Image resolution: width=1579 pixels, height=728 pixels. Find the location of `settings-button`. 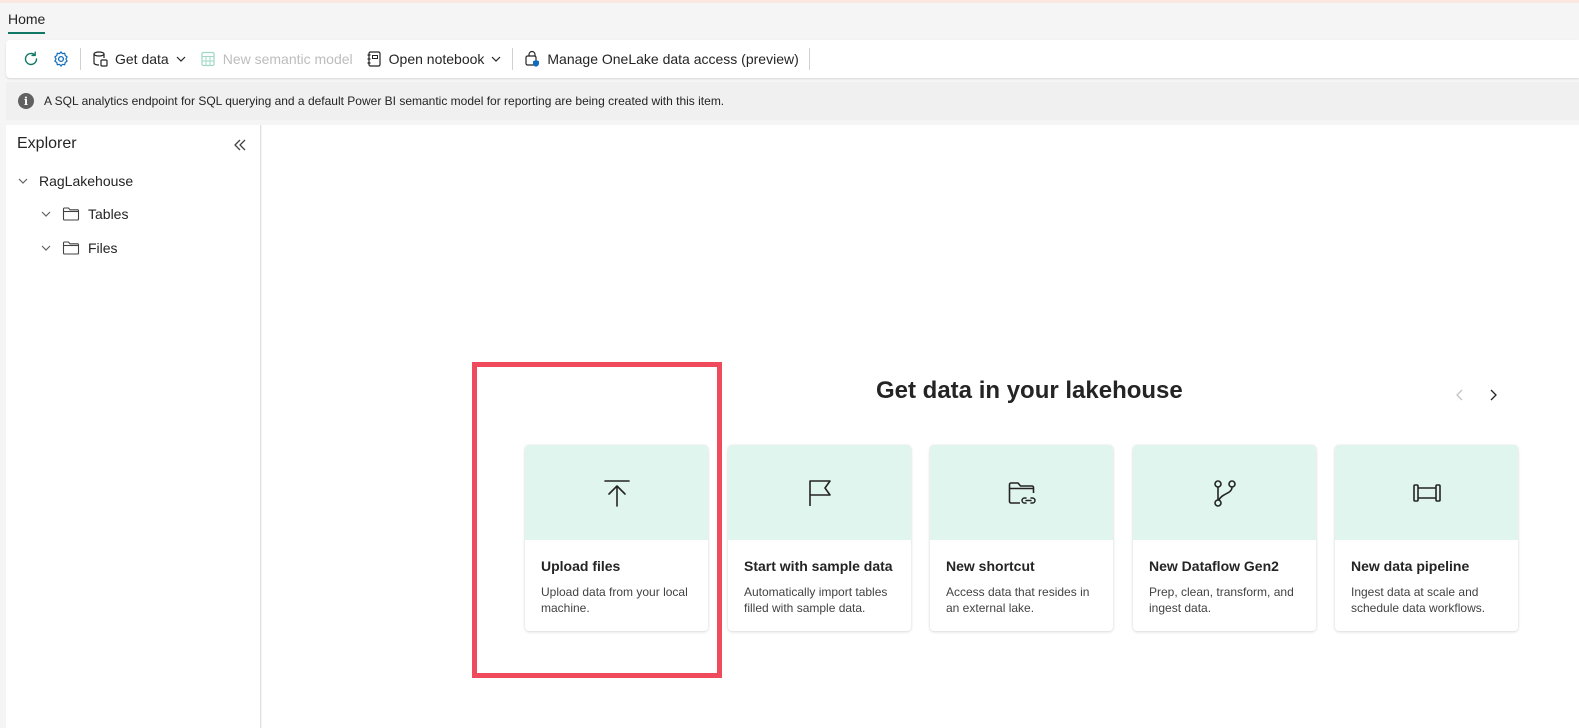

settings-button is located at coordinates (61, 59).